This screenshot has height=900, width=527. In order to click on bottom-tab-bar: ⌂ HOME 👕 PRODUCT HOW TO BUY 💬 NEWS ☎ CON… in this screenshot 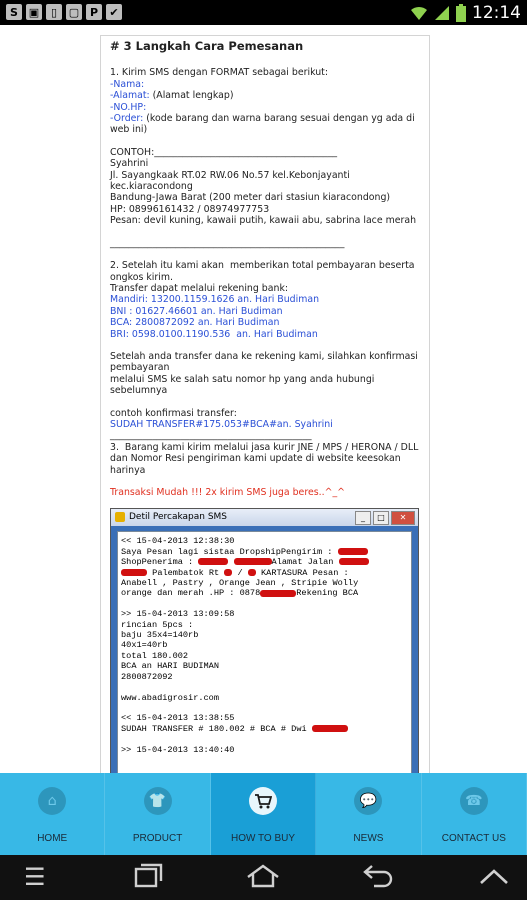, I will do `click(263, 814)`.